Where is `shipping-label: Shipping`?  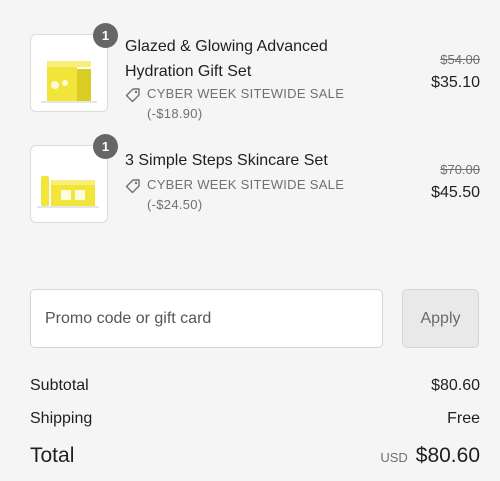 shipping-label: Shipping is located at coordinates (61, 418).